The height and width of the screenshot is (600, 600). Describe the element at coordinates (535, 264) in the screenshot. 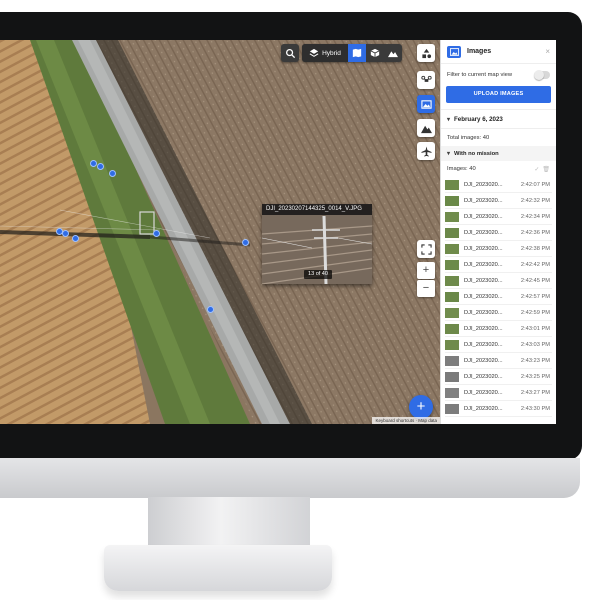

I see `image-time: 2:42:42 PM` at that location.